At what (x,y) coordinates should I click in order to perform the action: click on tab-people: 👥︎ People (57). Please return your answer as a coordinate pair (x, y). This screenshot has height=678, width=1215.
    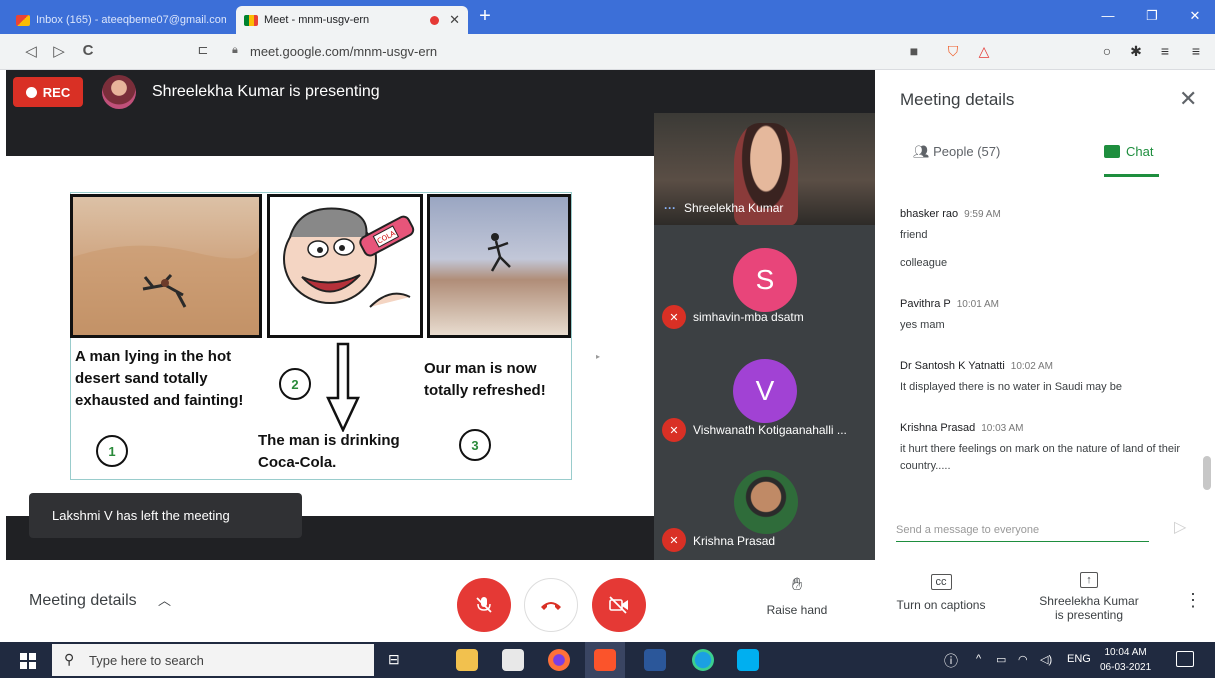
    Looking at the image, I should click on (956, 152).